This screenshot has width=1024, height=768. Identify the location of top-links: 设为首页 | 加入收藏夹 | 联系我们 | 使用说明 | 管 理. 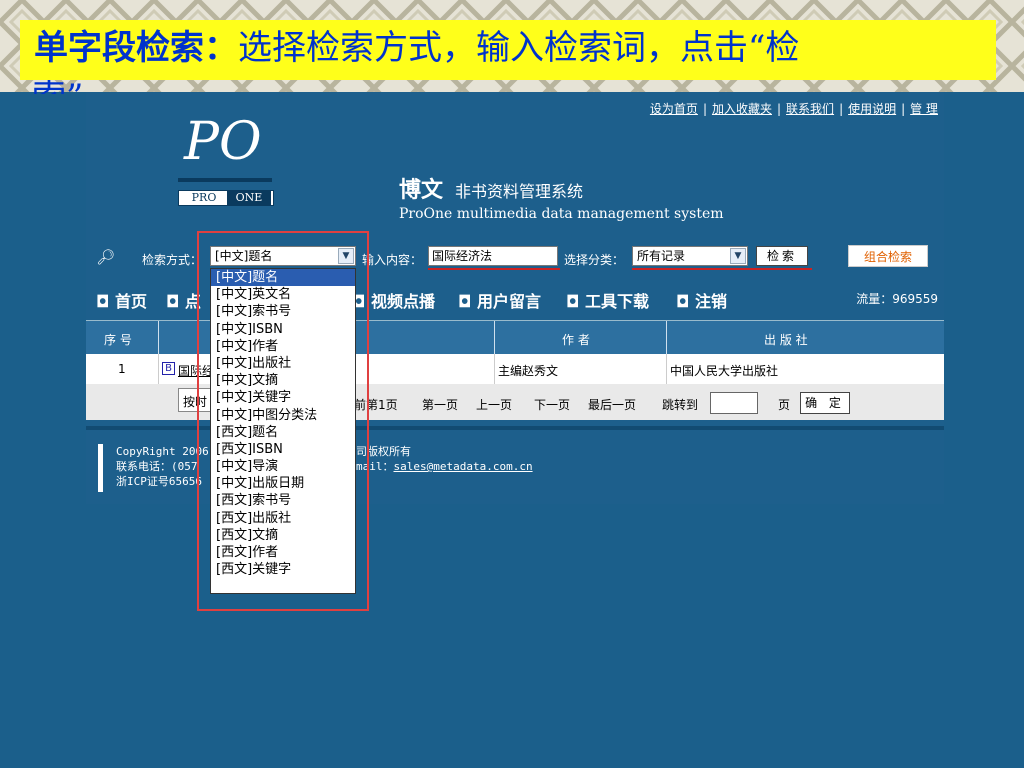
(793, 109).